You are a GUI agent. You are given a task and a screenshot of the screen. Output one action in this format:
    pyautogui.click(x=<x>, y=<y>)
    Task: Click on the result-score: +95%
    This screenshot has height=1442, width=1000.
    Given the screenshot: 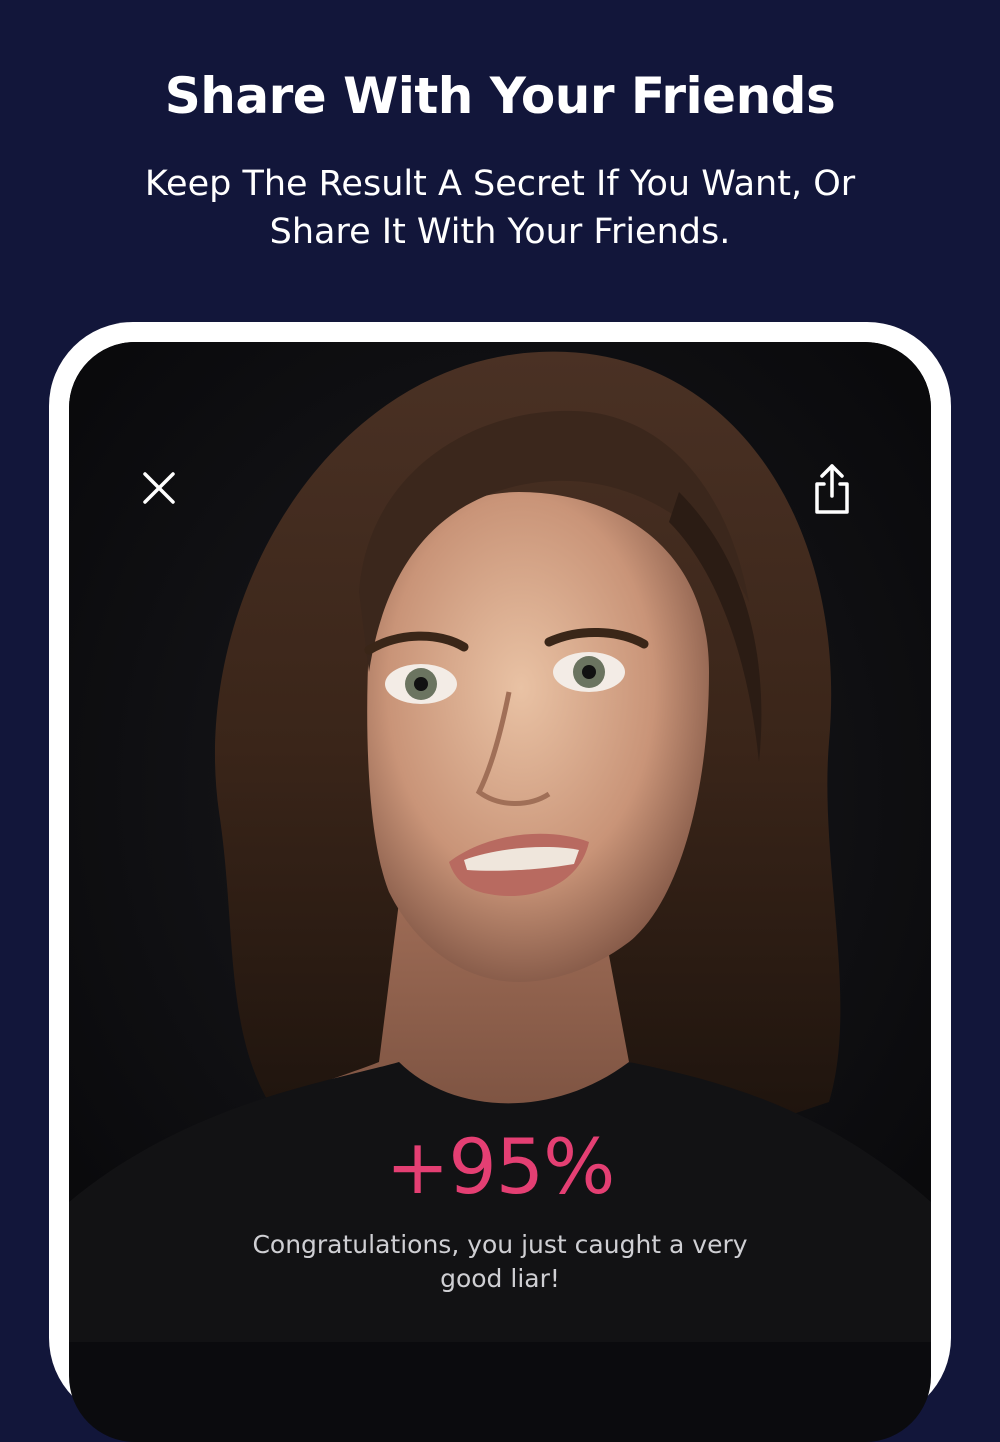 What is the action you would take?
    pyautogui.click(x=500, y=1166)
    